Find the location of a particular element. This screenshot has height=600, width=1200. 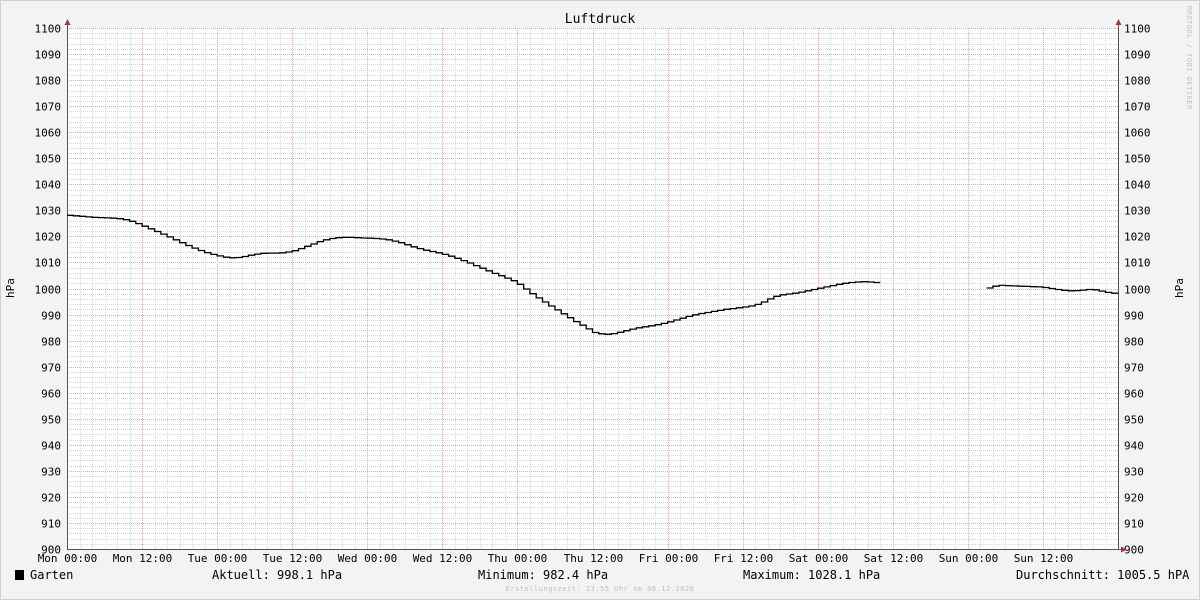

y-tick-label-left: 980 is located at coordinates (51, 342).